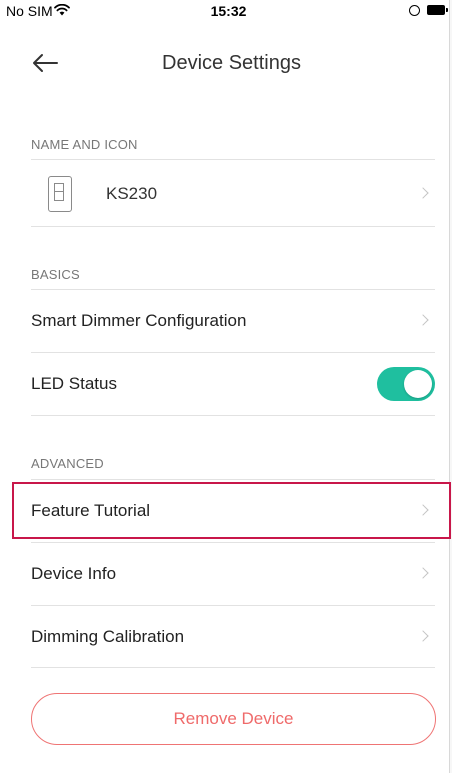 This screenshot has height=773, width=452. I want to click on row-label: Smart Dimmer Configuration, so click(139, 320).